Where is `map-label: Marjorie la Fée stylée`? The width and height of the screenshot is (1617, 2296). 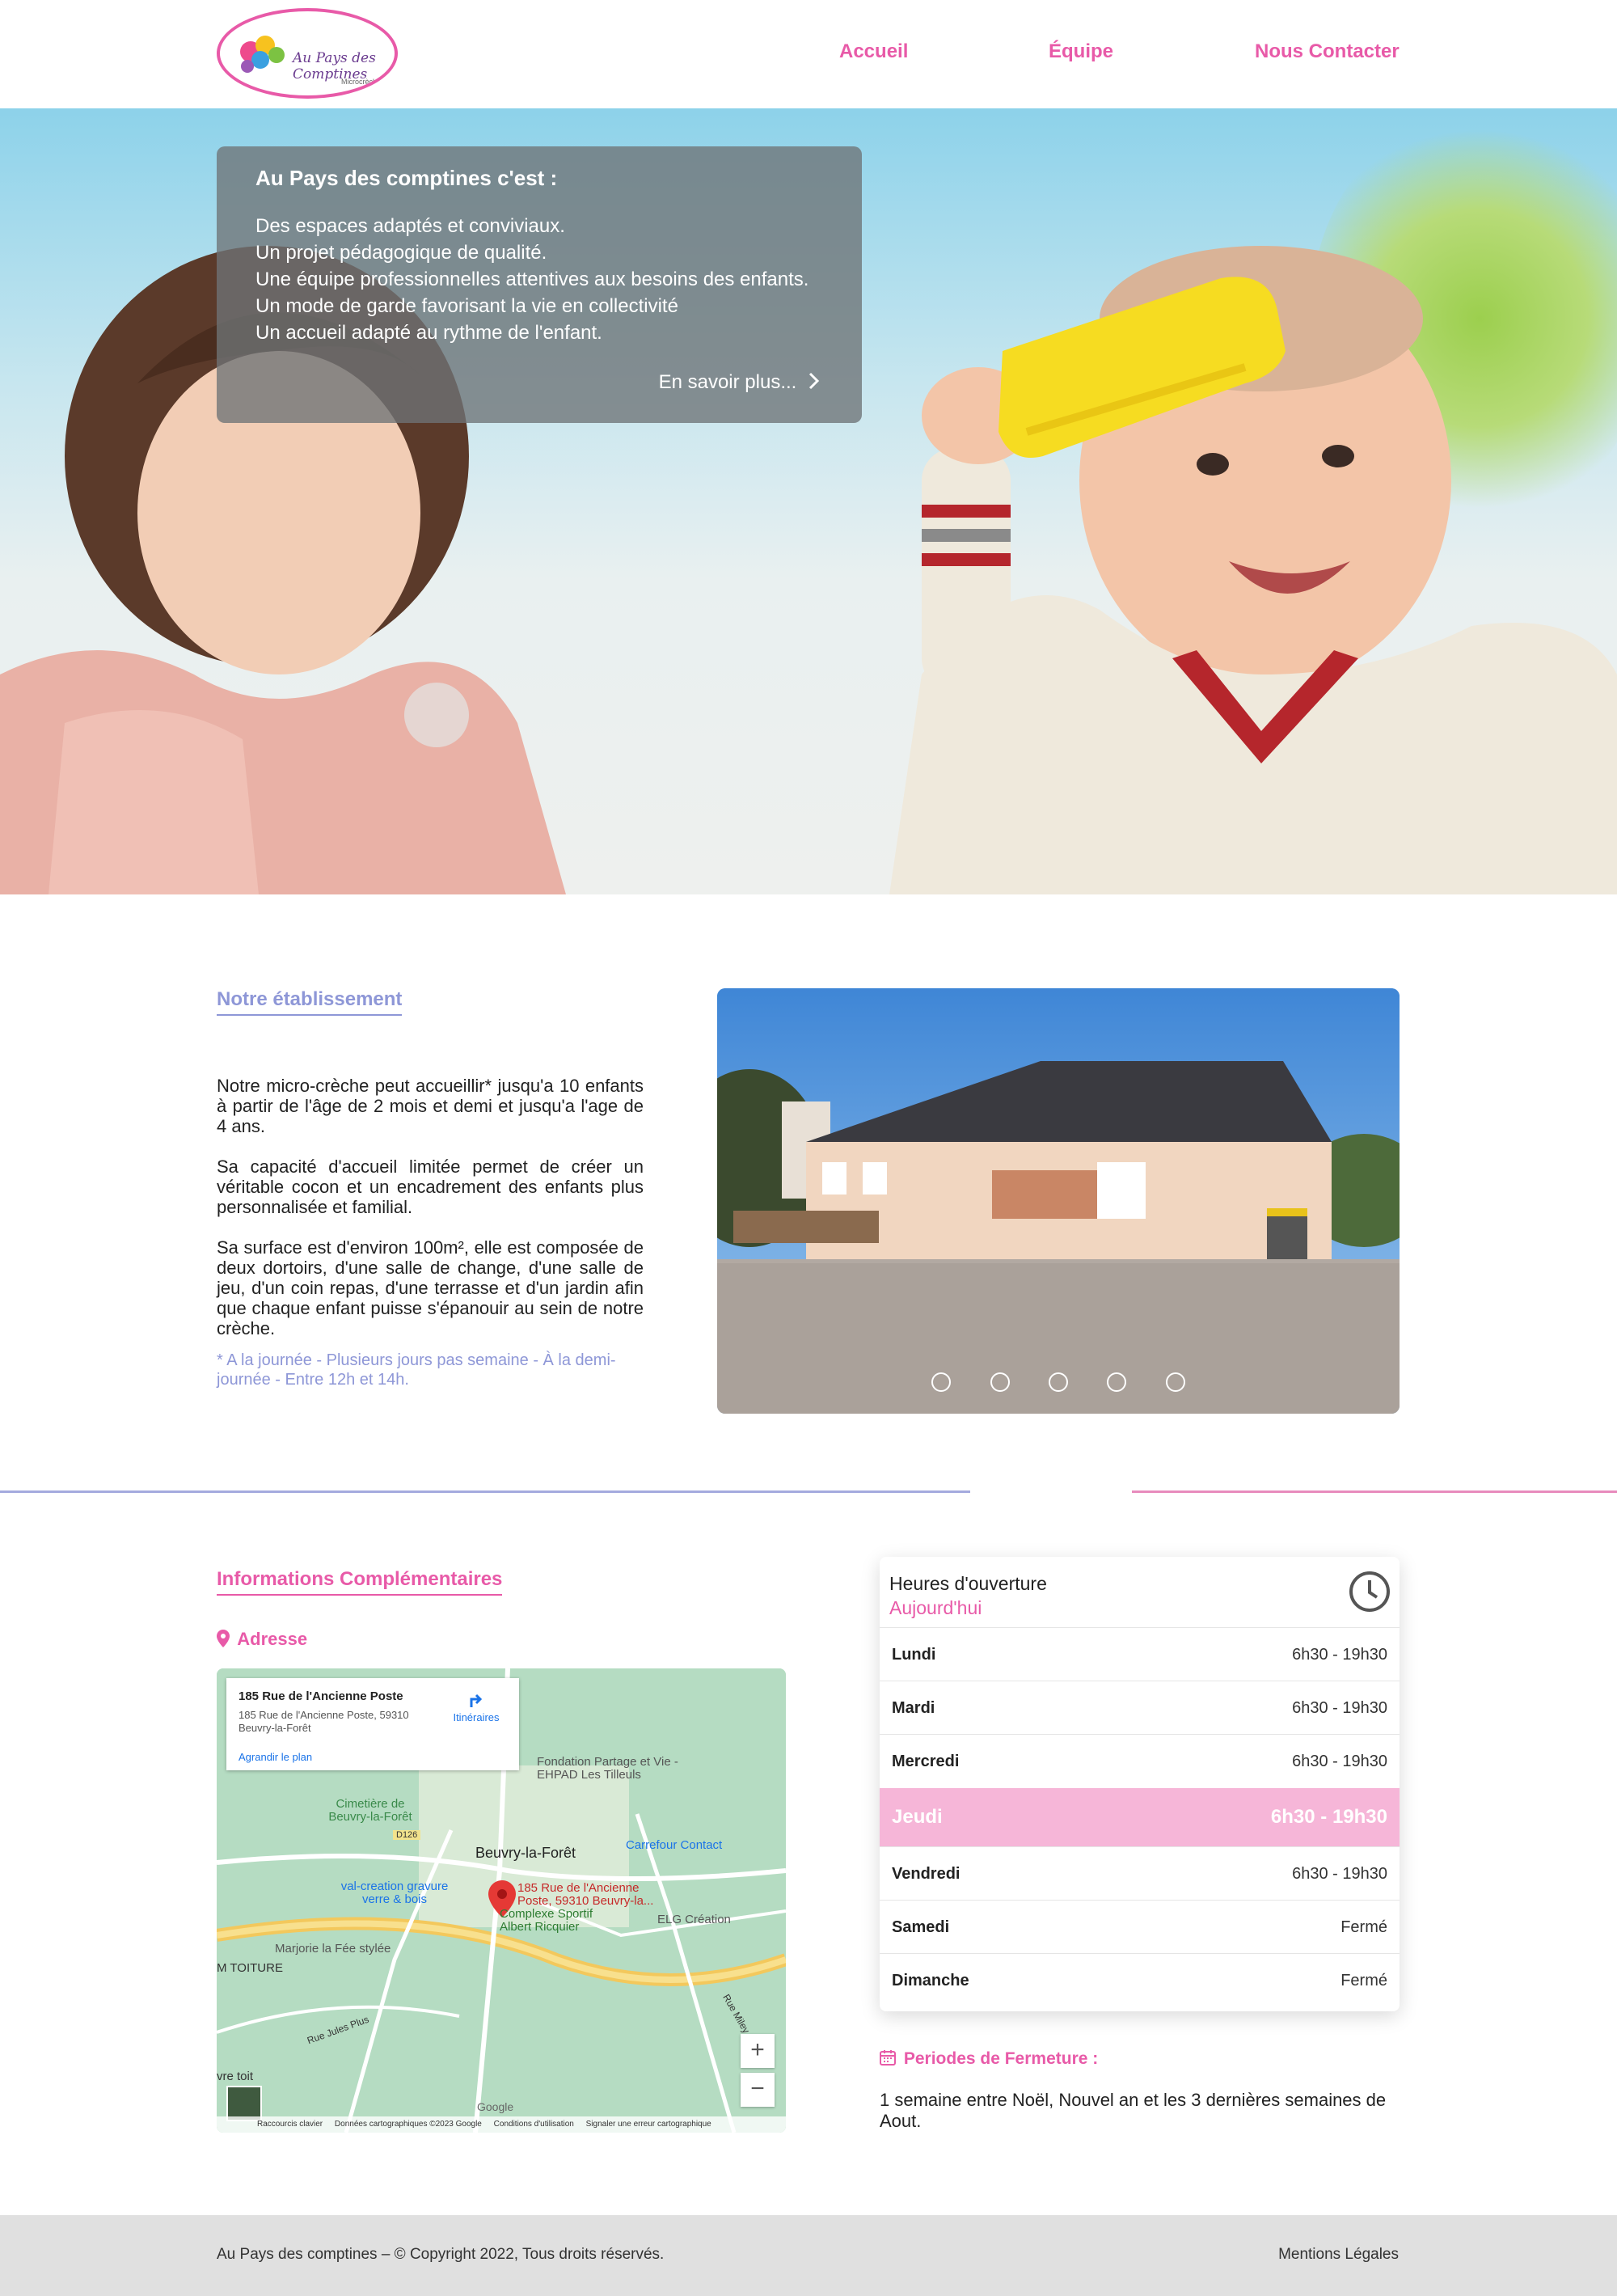 map-label: Marjorie la Fée stylée is located at coordinates (333, 1949).